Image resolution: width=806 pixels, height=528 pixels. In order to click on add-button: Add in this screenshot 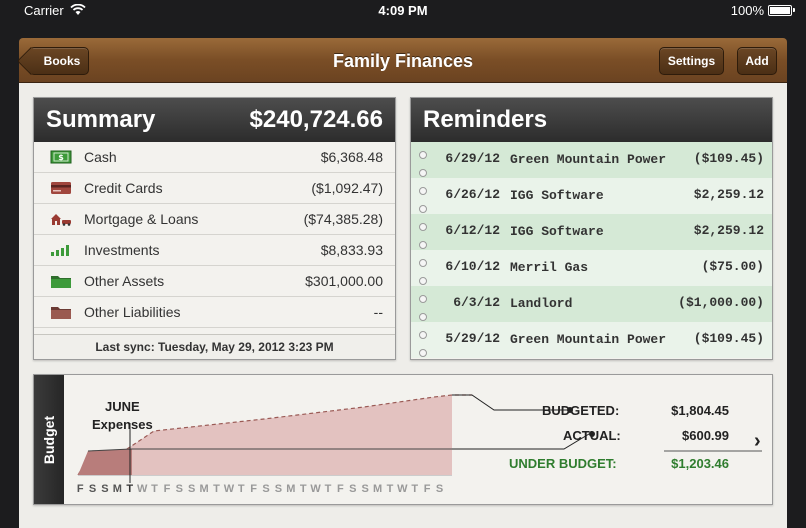, I will do `click(757, 61)`.